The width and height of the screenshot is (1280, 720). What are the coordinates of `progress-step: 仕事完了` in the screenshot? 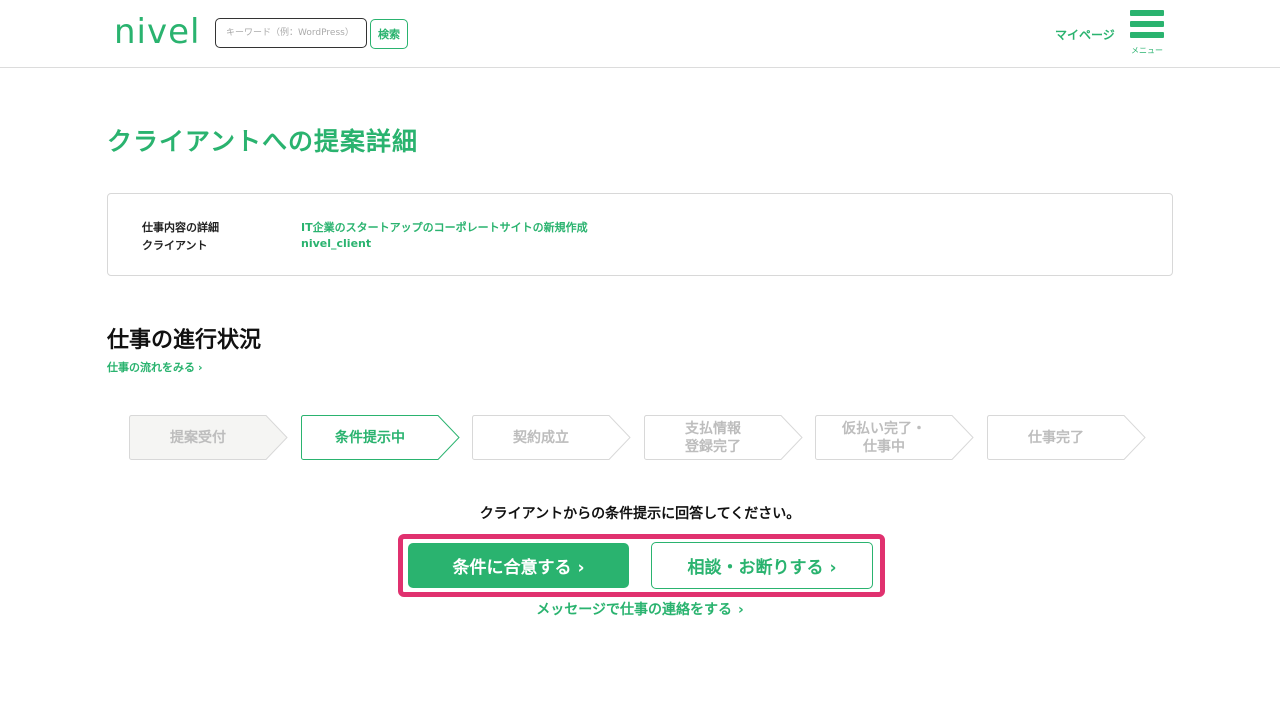 It's located at (1067, 437).